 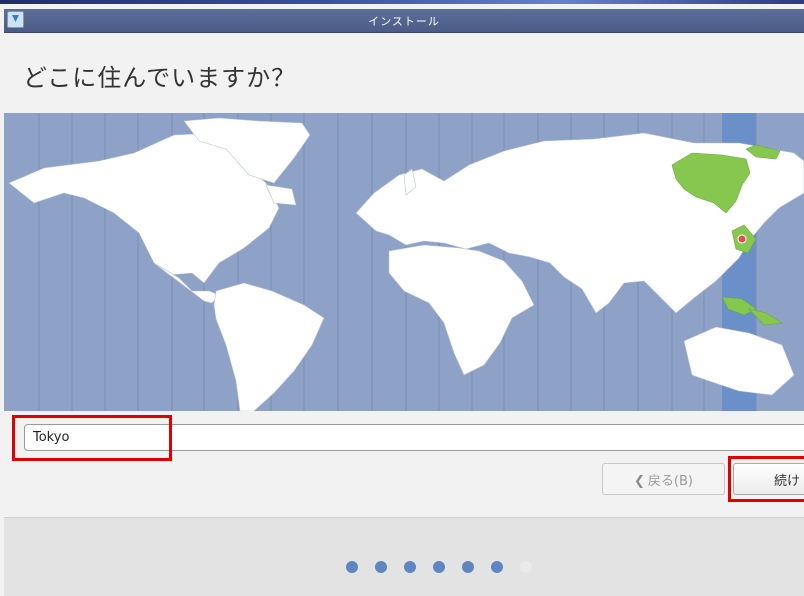 I want to click on continue-button: 続け, so click(x=768, y=479).